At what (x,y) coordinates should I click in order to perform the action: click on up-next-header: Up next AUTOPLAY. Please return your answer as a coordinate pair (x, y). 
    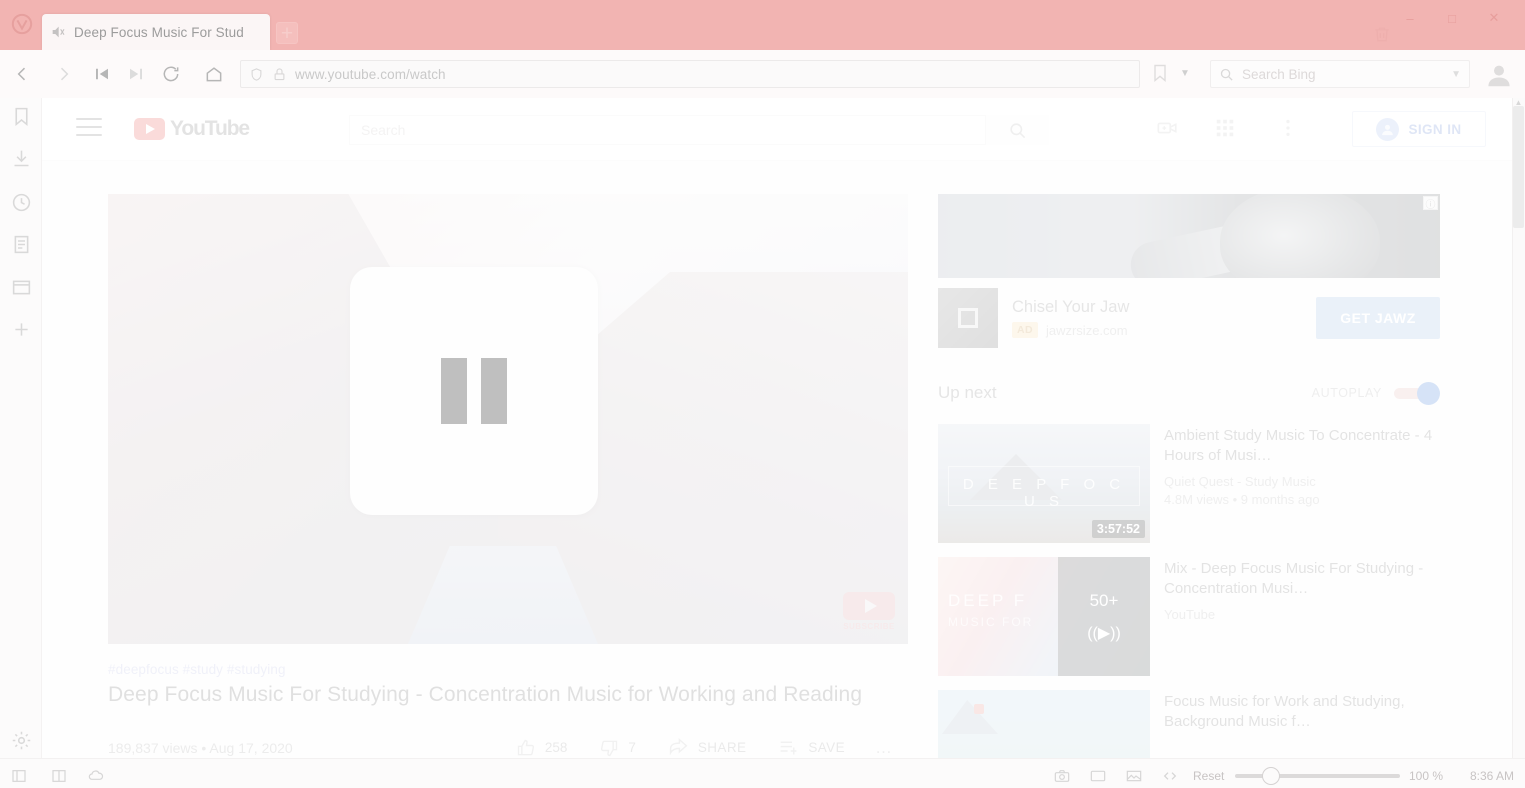
    Looking at the image, I should click on (1189, 393).